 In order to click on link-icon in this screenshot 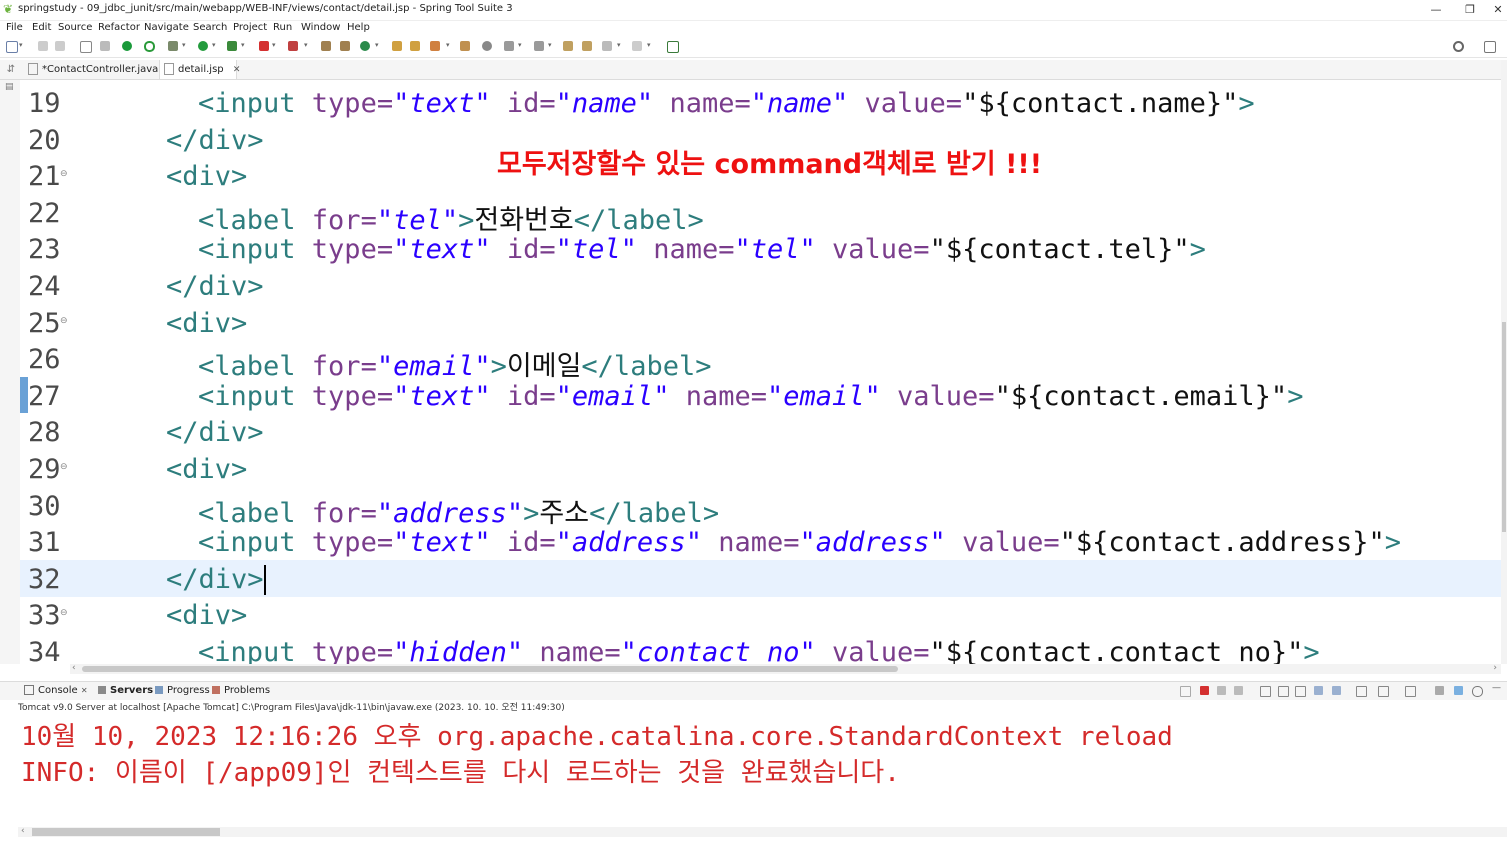, I will do `click(1458, 690)`.